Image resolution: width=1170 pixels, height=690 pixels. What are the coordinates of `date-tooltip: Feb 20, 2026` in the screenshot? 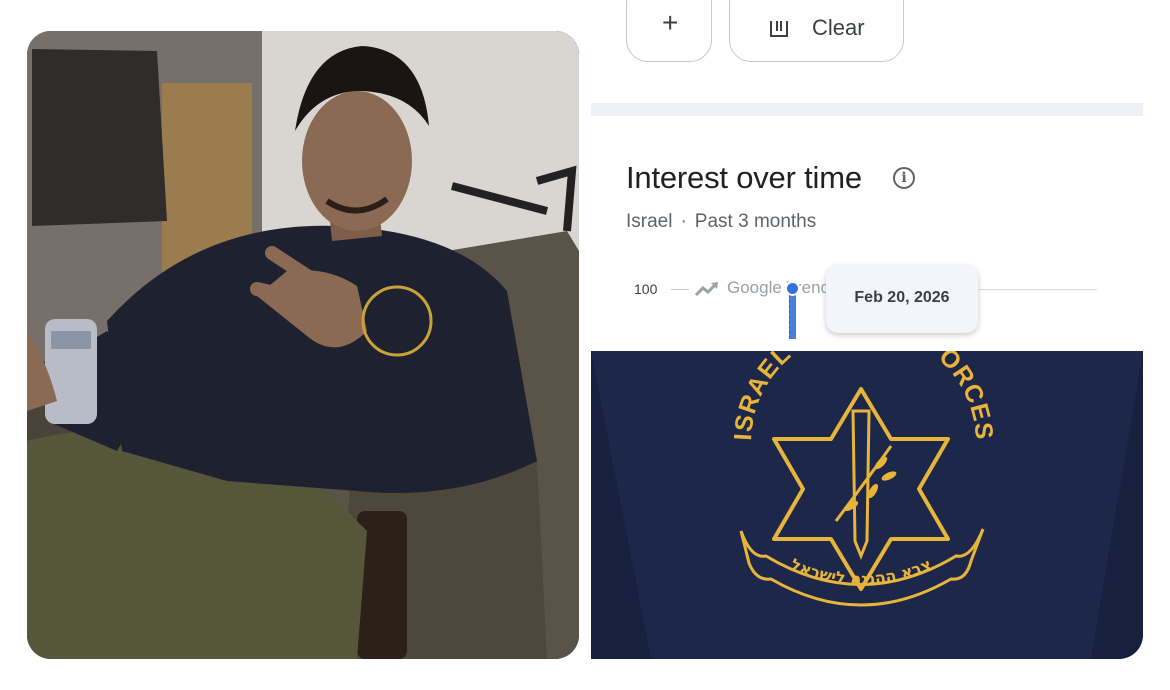 It's located at (902, 299).